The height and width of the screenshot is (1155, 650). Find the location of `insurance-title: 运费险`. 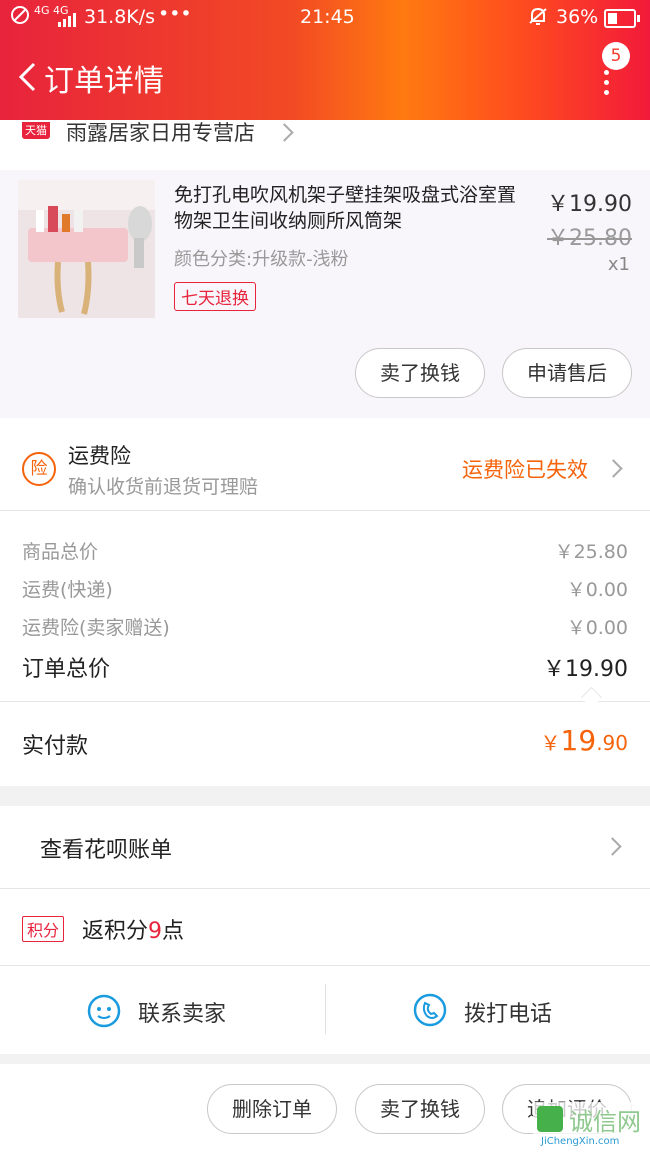

insurance-title: 运费险 is located at coordinates (99, 456).